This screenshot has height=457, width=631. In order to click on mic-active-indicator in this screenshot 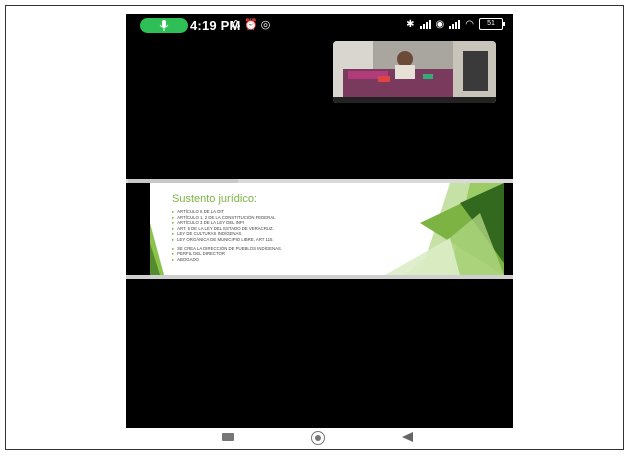, I will do `click(164, 25)`.